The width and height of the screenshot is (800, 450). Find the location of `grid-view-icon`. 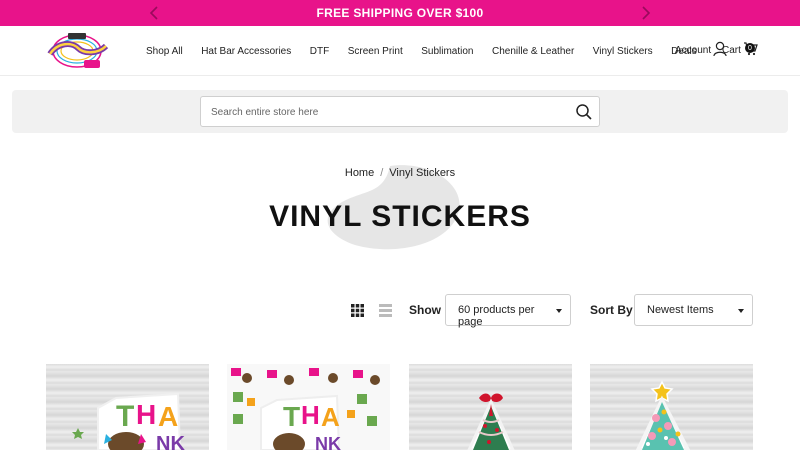

grid-view-icon is located at coordinates (357, 310).